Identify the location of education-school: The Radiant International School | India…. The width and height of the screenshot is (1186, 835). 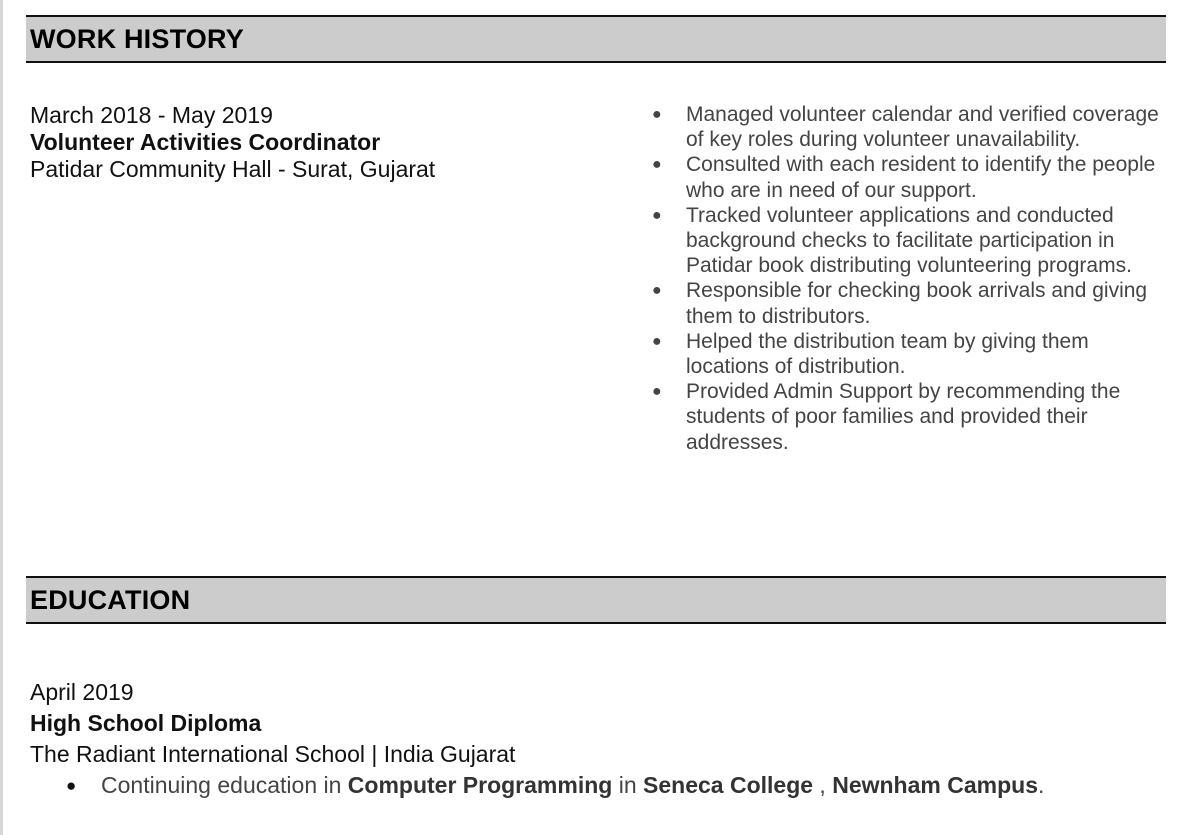
(273, 754).